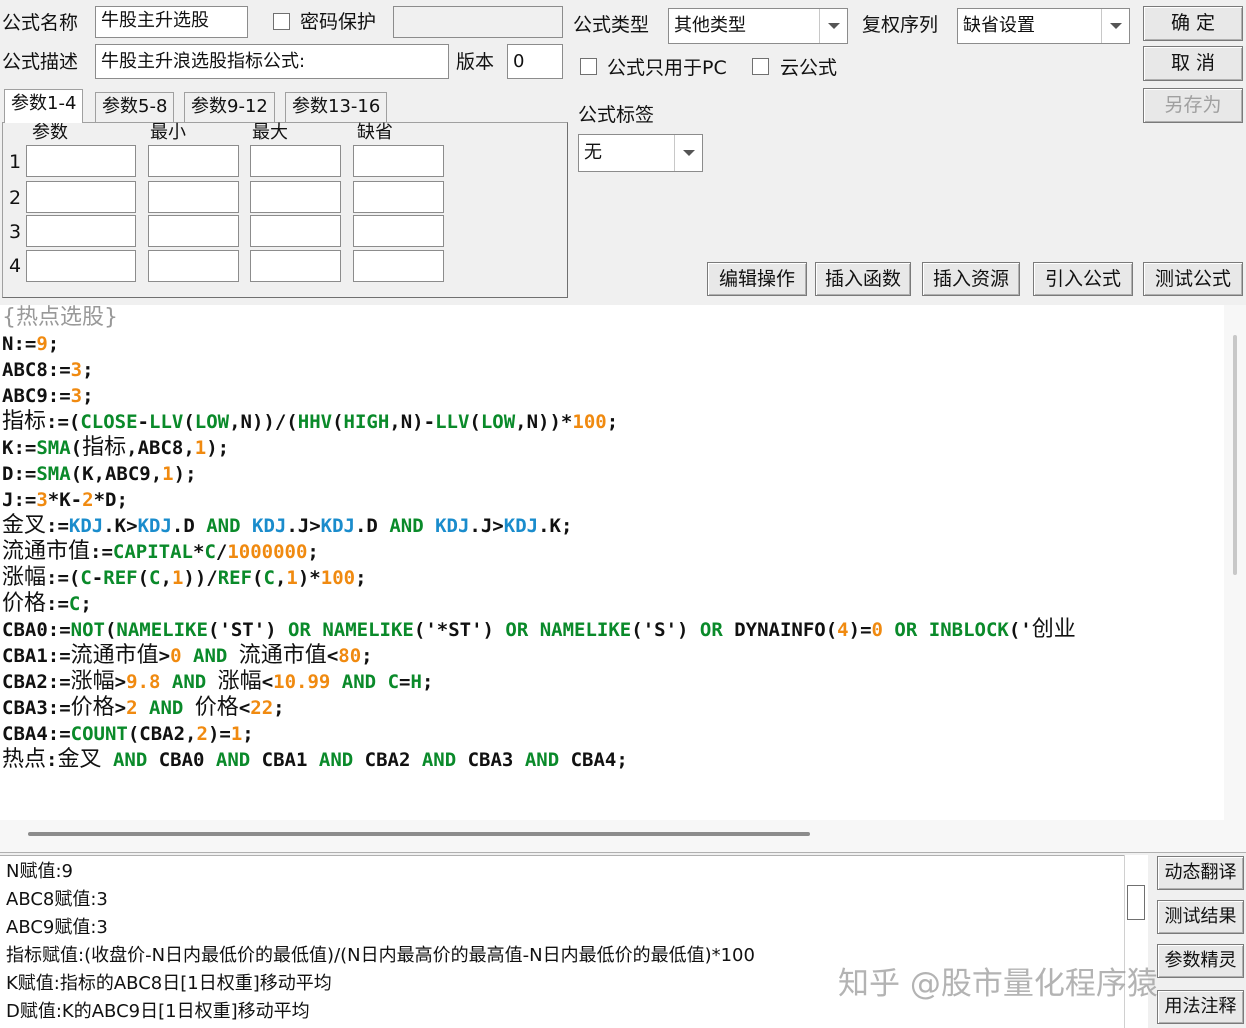 This screenshot has height=1028, width=1246. Describe the element at coordinates (665, 630) in the screenshot. I see `code-token: ('S')` at that location.